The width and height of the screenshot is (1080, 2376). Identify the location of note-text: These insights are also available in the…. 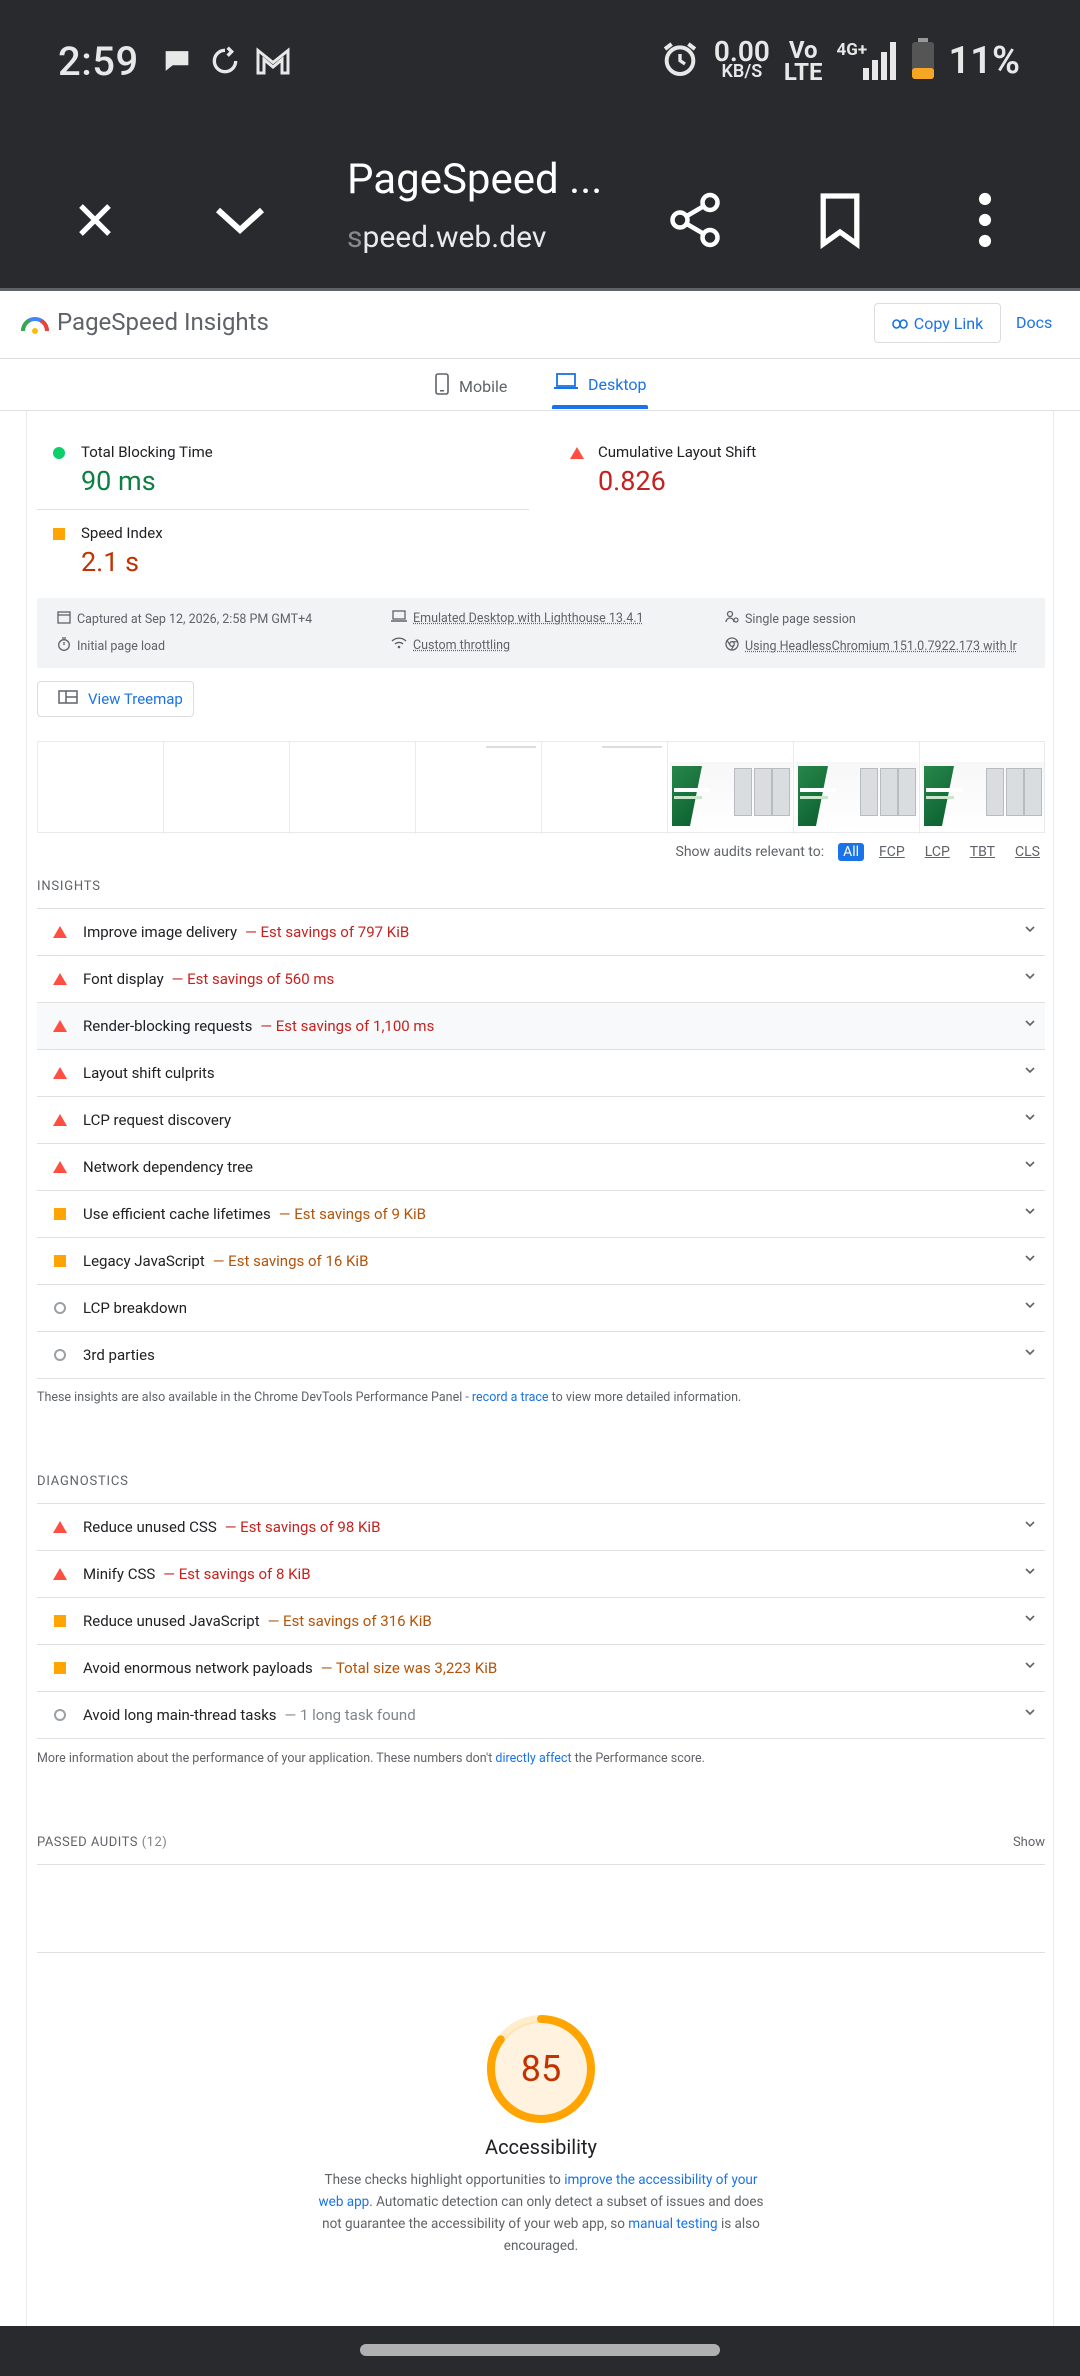
(254, 1397).